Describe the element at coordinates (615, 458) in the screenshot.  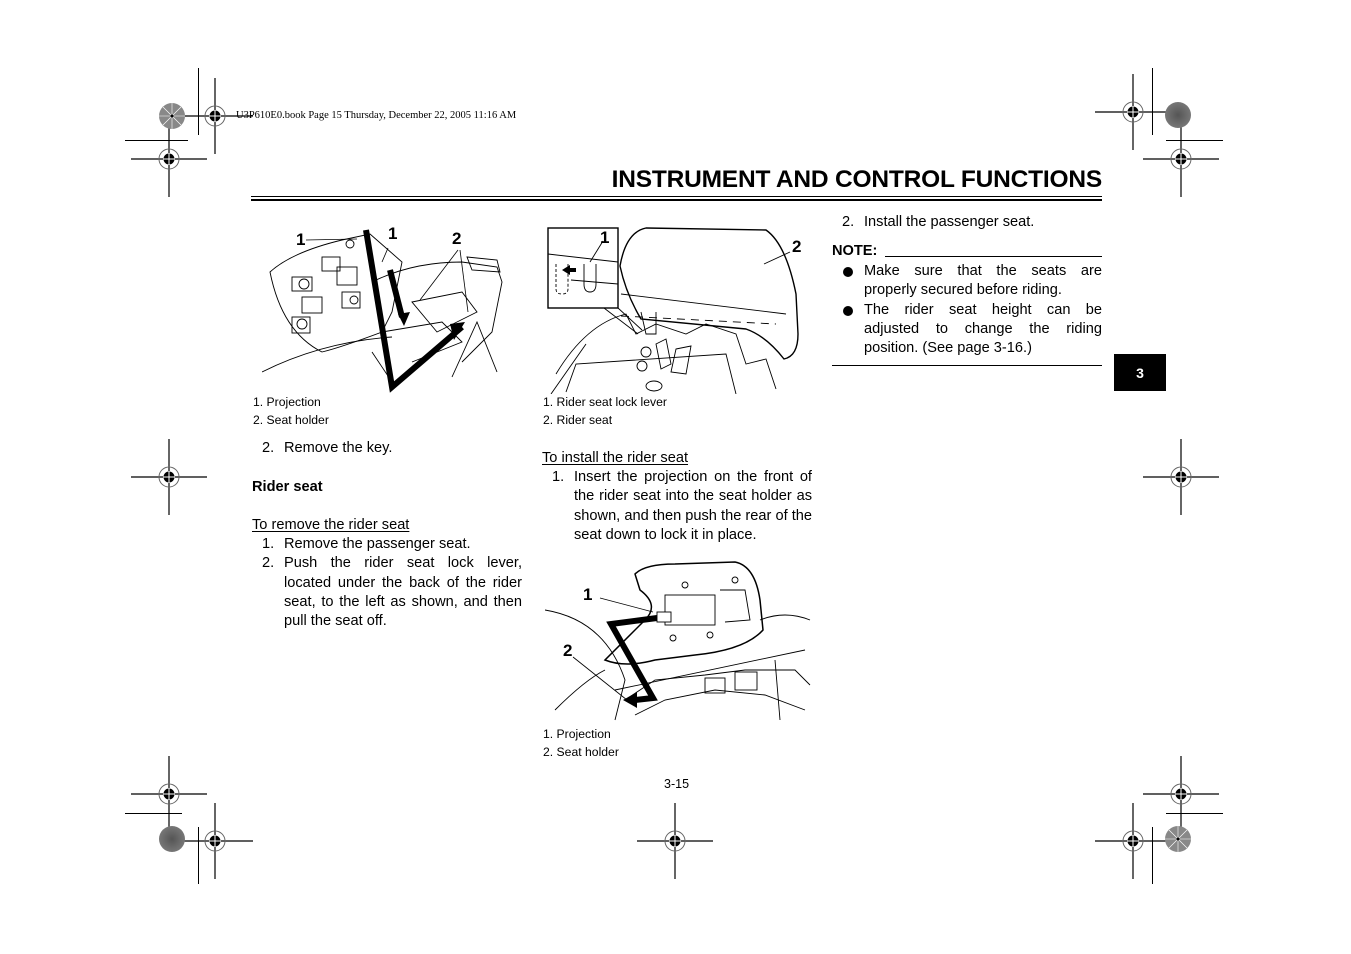
I see `subheading-install-rider-seat: To install the rider seat` at that location.